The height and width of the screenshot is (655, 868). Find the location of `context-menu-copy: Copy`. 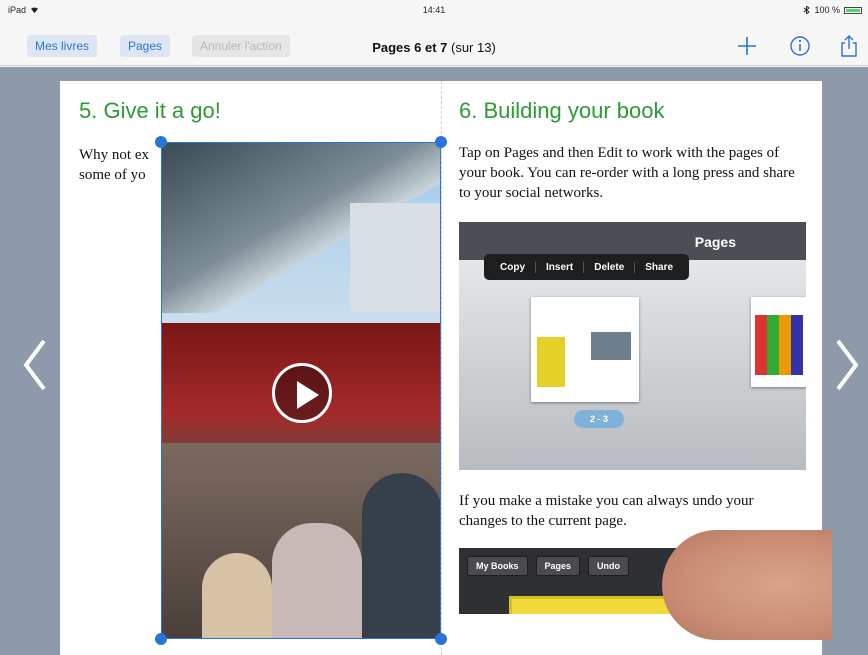

context-menu-copy: Copy is located at coordinates (513, 267).